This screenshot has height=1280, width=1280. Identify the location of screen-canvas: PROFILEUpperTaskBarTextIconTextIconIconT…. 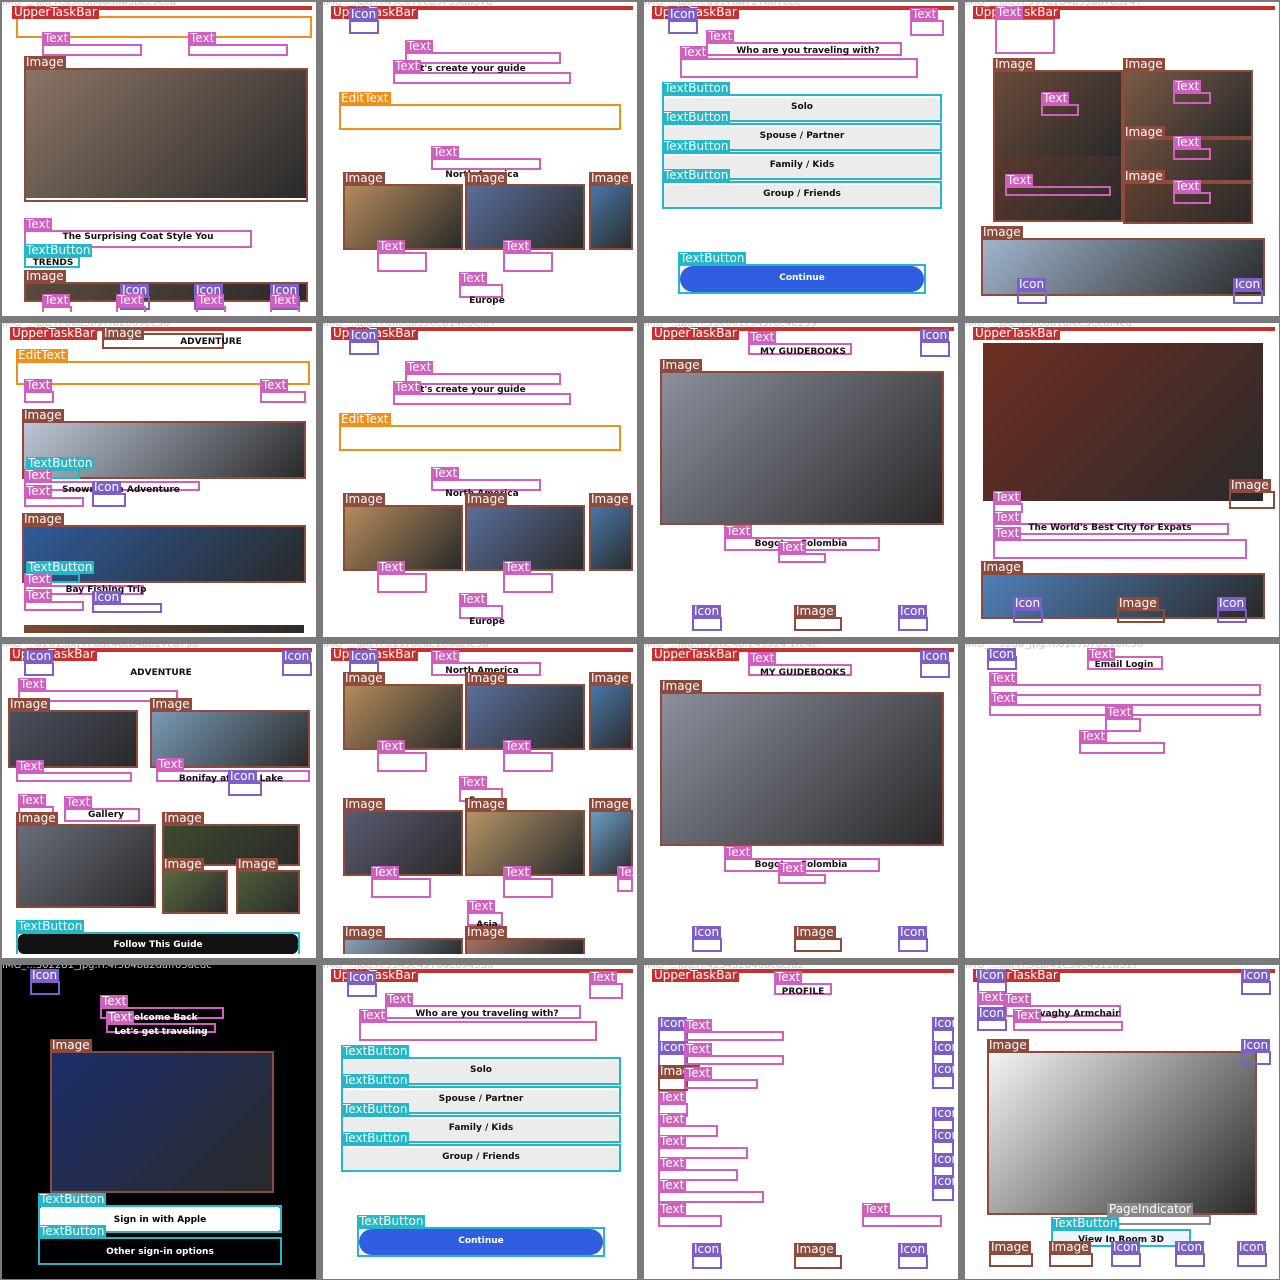
(801, 1122).